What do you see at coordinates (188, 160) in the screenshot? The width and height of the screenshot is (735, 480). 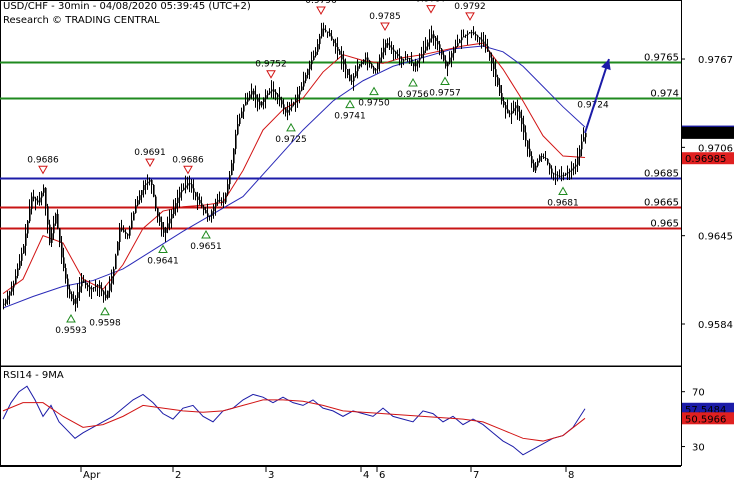 I see `swing-high-label: 0.9686` at bounding box center [188, 160].